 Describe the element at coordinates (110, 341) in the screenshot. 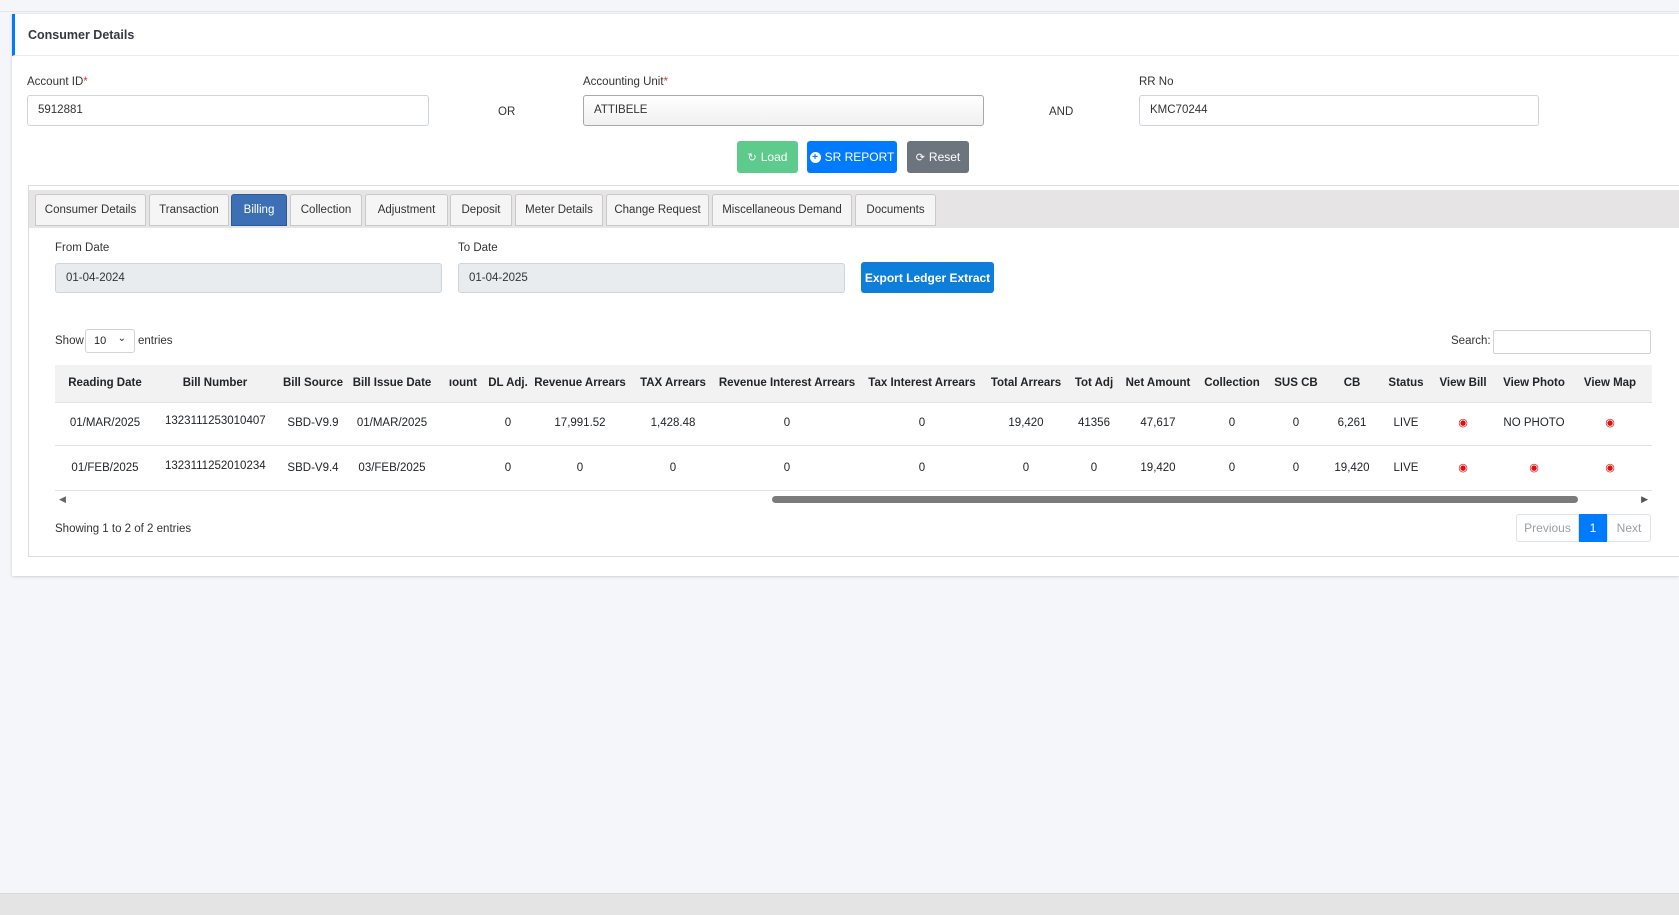

I see `page-size-select: 10 ⌄` at that location.